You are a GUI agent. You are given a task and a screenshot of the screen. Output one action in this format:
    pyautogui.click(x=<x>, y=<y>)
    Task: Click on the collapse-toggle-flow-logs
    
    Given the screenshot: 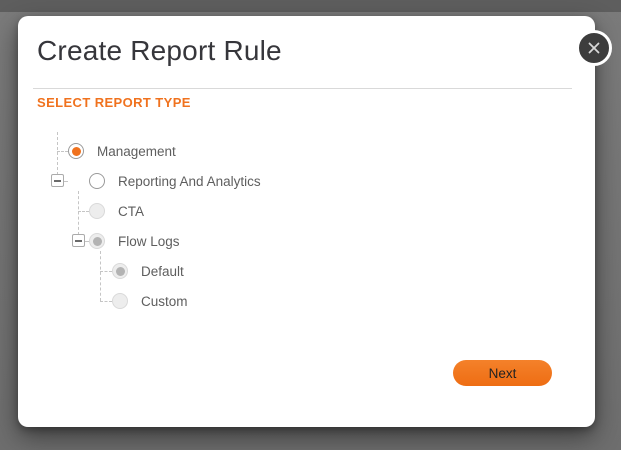 What is the action you would take?
    pyautogui.click(x=78, y=240)
    